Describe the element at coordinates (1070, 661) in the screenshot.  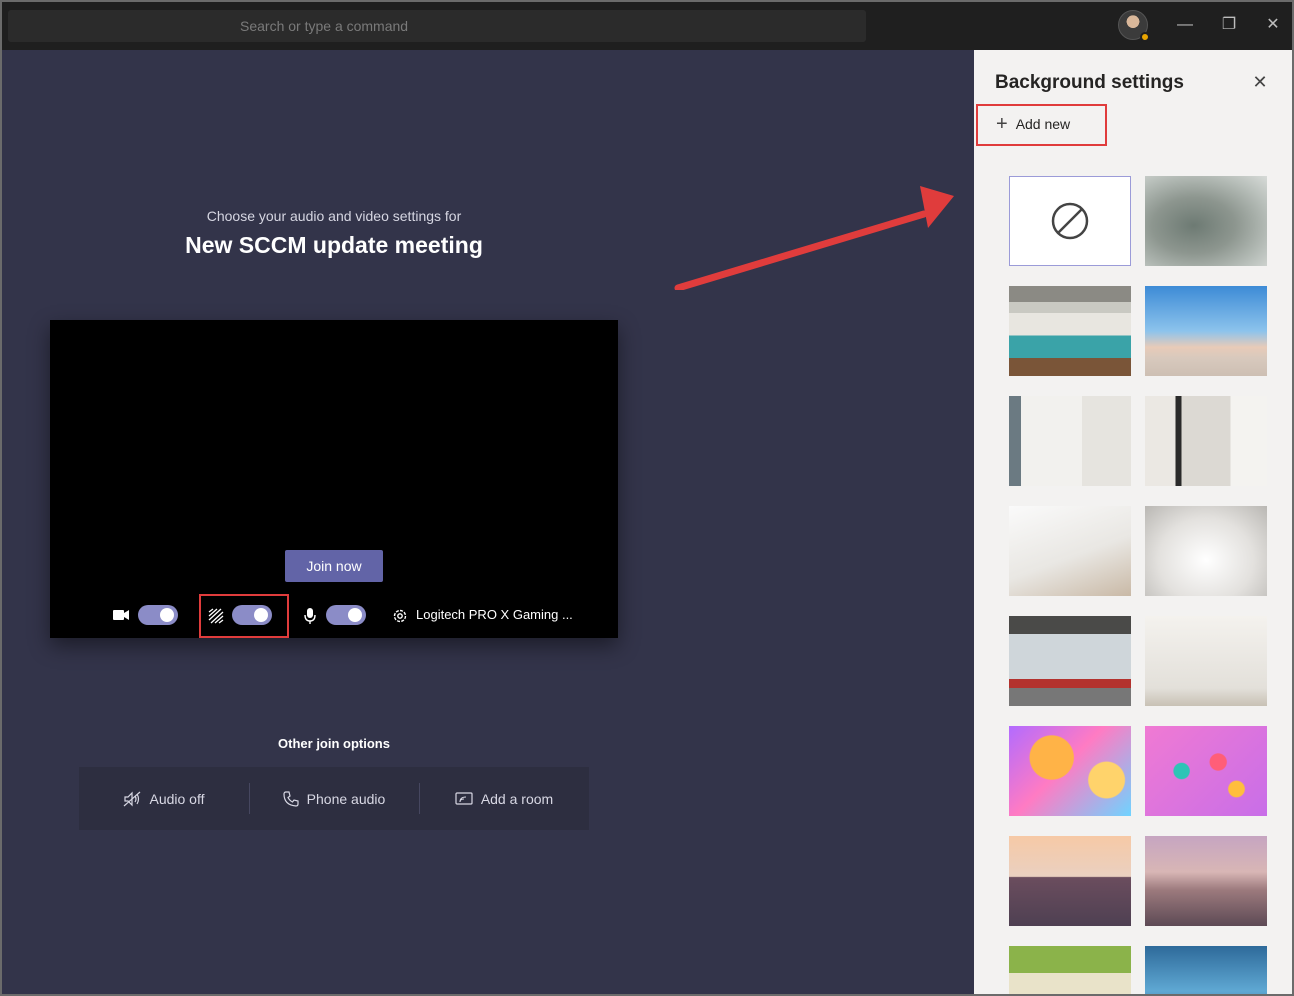
I see `background-industrial-loft` at that location.